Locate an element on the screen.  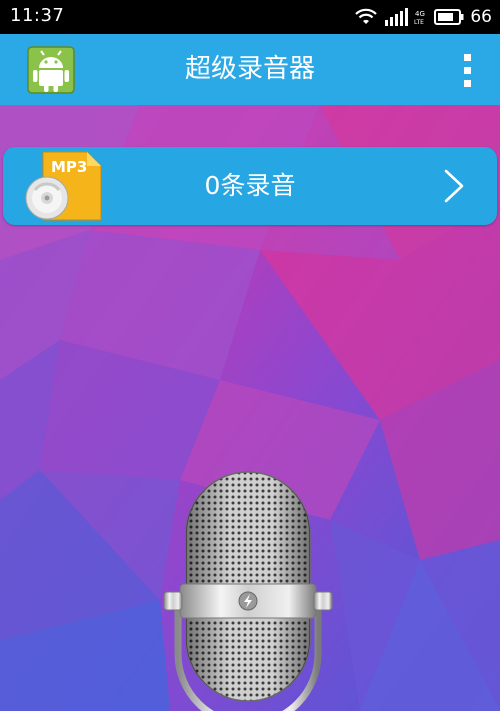
microphone-record-button is located at coordinates (248, 587).